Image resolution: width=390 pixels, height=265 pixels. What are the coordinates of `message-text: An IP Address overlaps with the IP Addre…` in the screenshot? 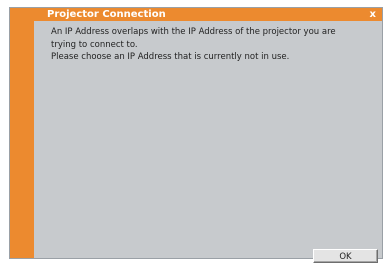 It's located at (211, 45).